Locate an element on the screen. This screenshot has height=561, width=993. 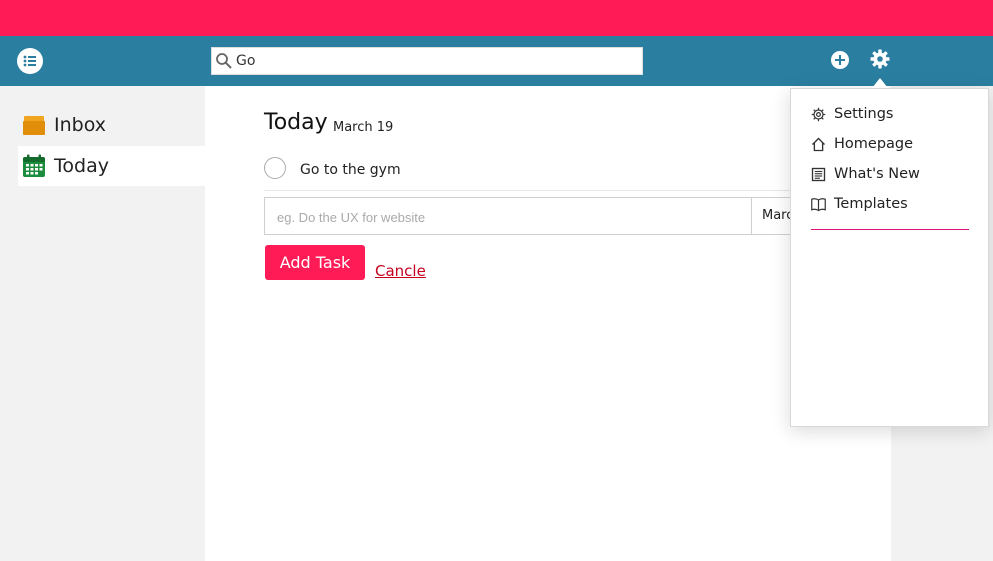
calendar-icon is located at coordinates (34, 165).